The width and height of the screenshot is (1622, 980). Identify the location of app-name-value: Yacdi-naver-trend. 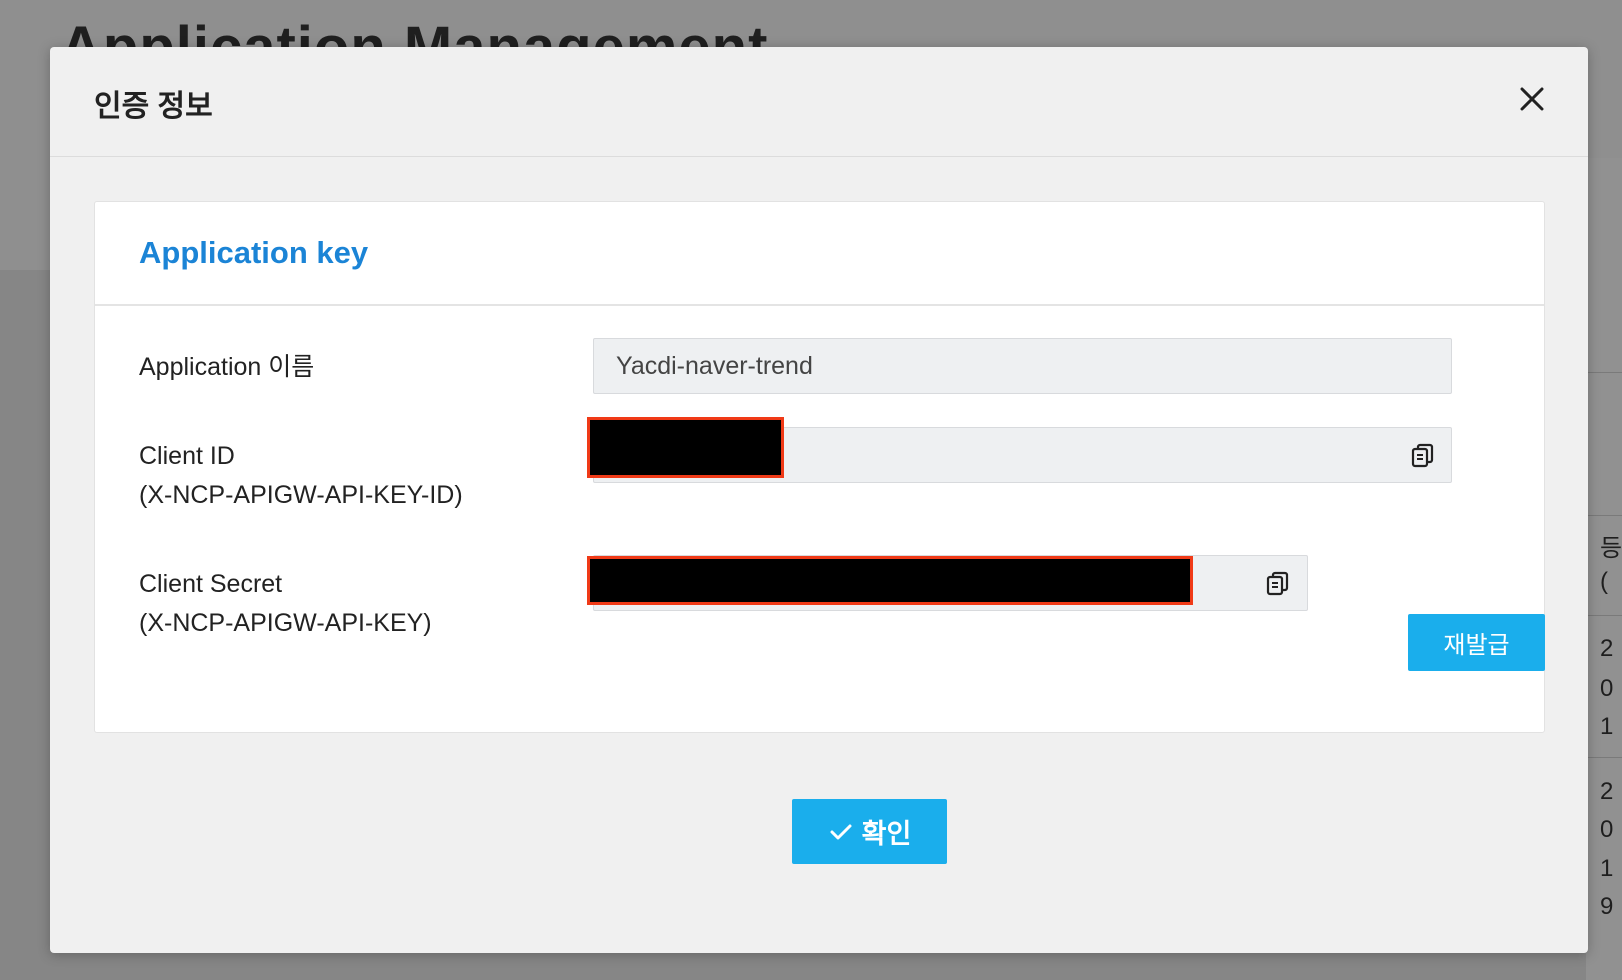
(714, 366).